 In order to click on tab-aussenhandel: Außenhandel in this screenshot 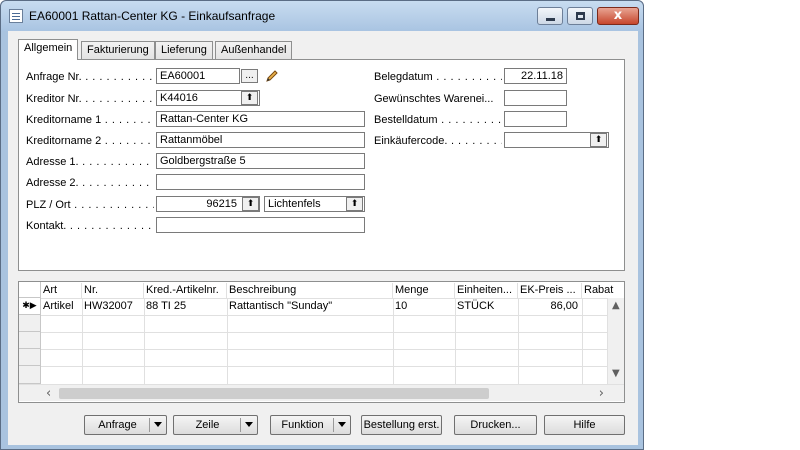, I will do `click(254, 50)`.